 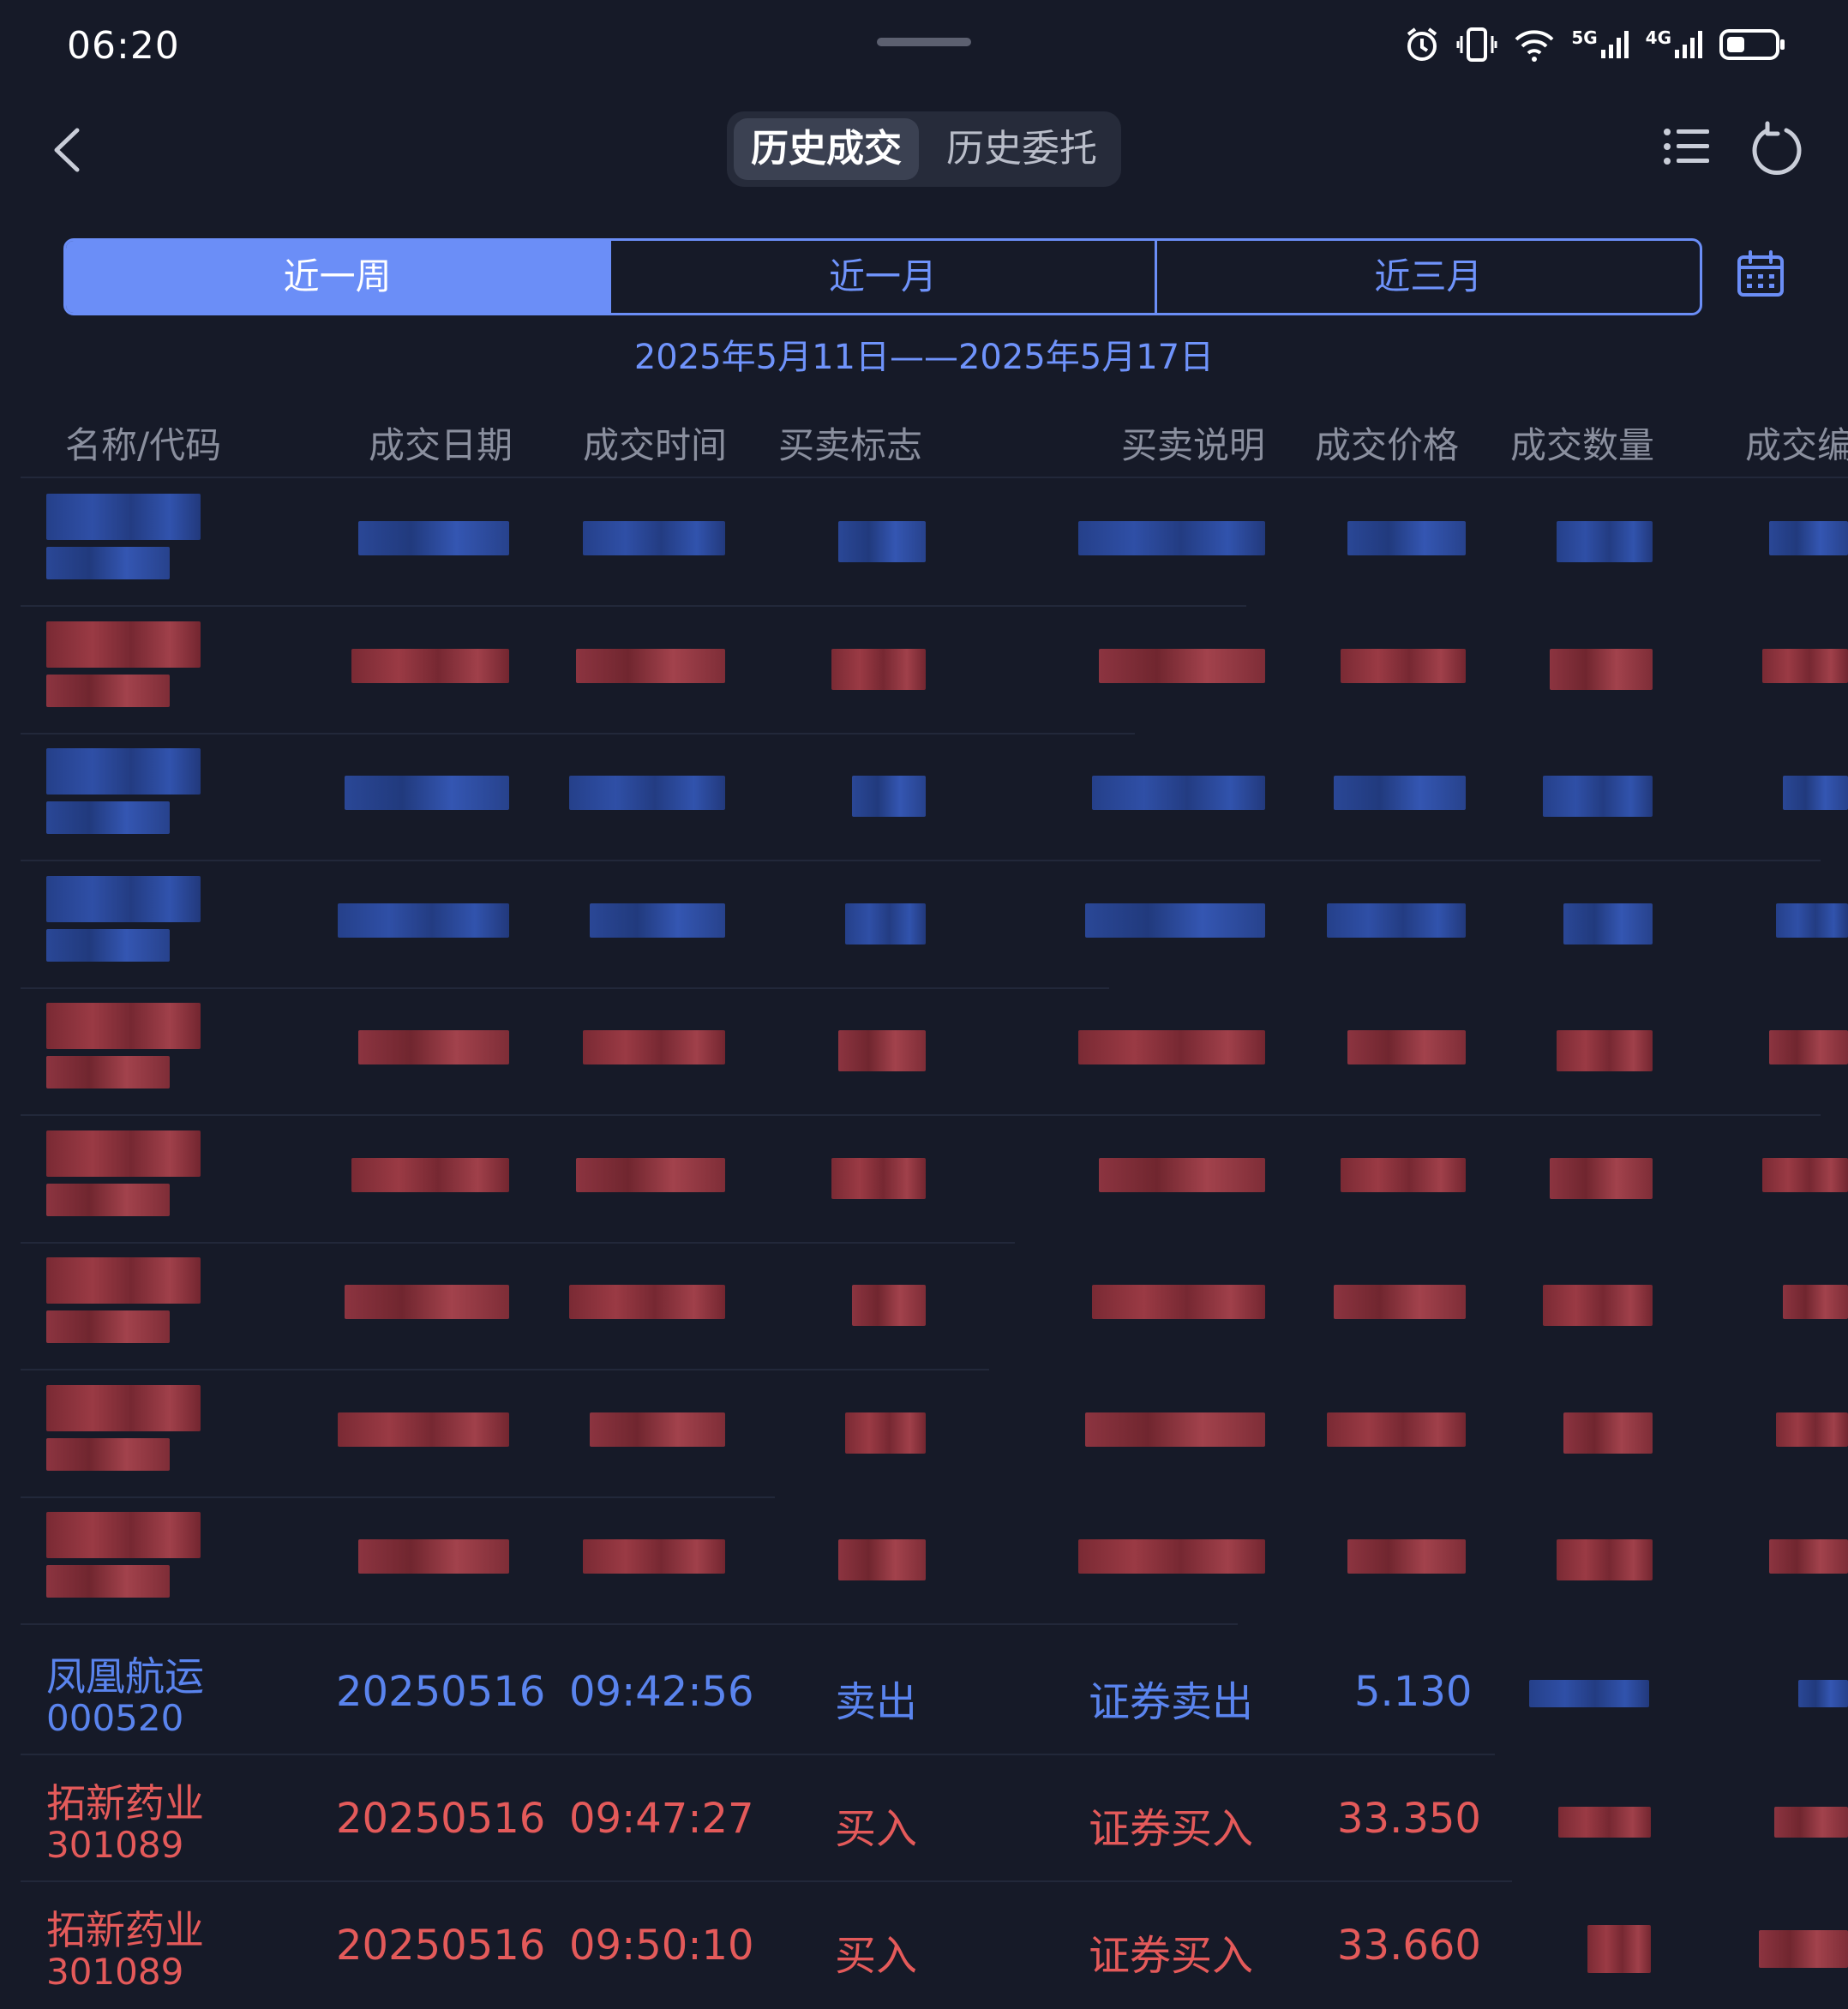 What do you see at coordinates (876, 1829) in the screenshot?
I see `trade-side: 买入` at bounding box center [876, 1829].